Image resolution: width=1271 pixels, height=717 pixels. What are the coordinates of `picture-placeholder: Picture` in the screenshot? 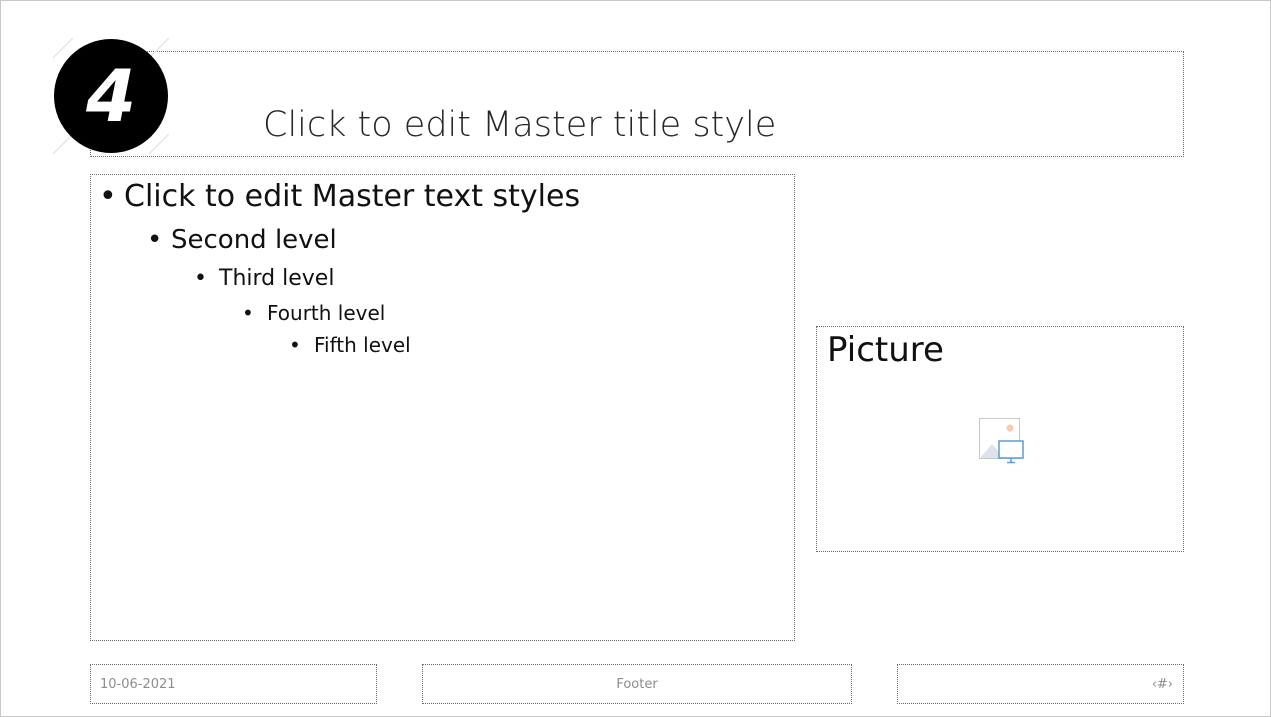 It's located at (1000, 439).